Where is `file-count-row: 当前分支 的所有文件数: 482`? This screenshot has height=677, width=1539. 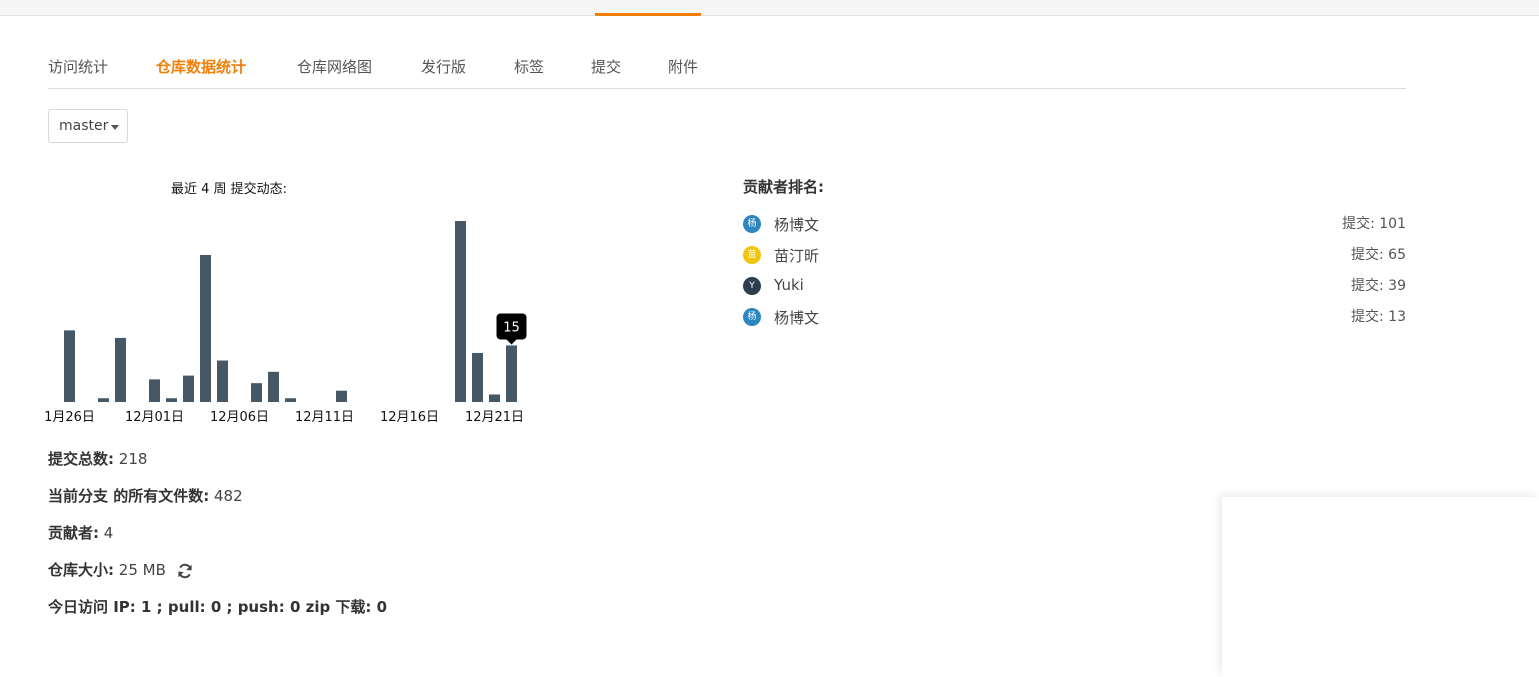 file-count-row: 当前分支 的所有文件数: 482 is located at coordinates (145, 495).